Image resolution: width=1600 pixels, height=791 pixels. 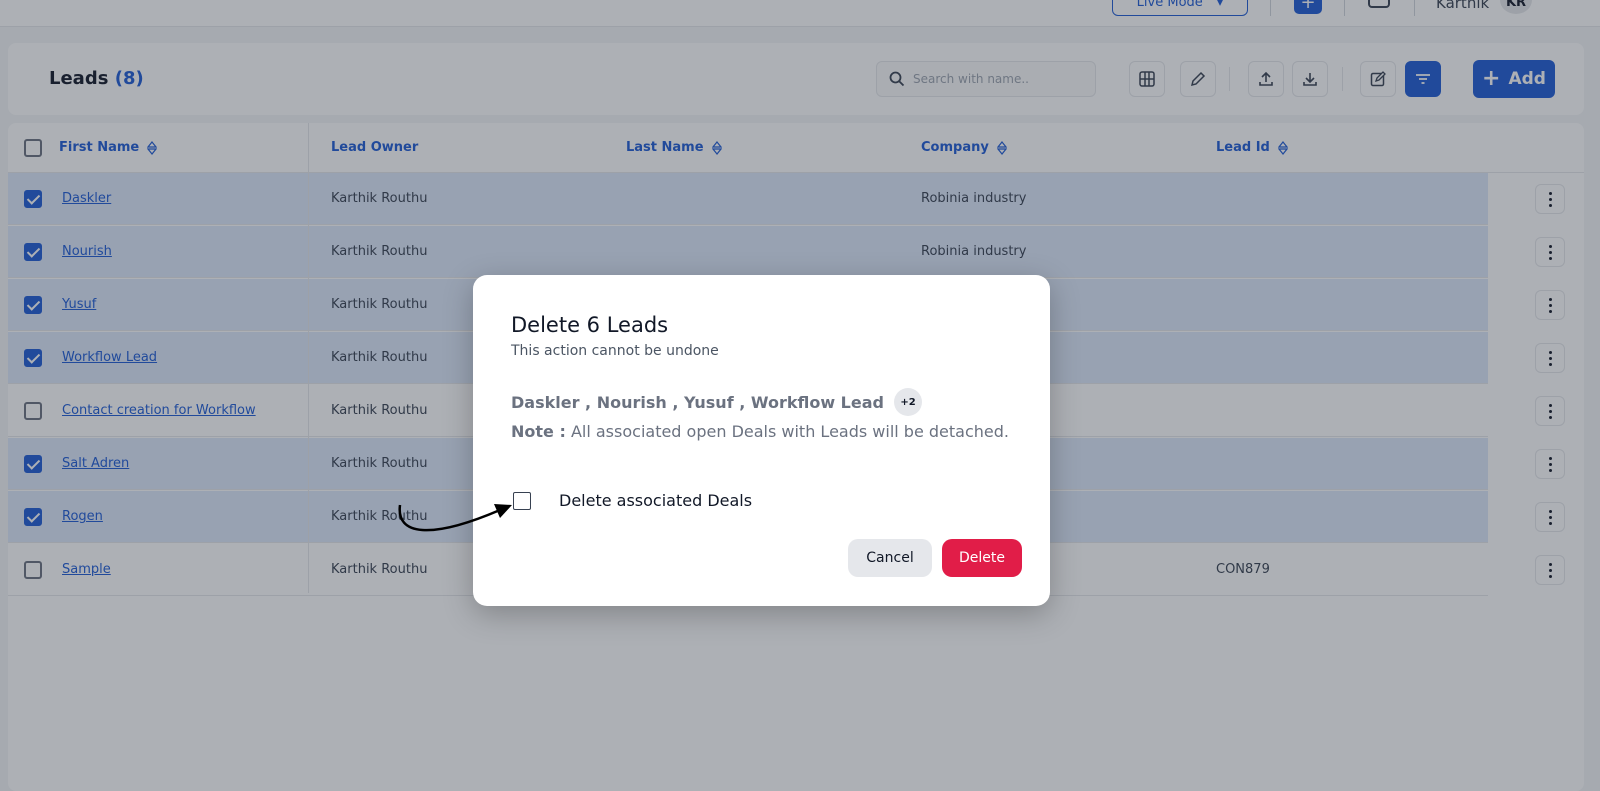 I want to click on more-count-badge: +2, so click(x=907, y=402).